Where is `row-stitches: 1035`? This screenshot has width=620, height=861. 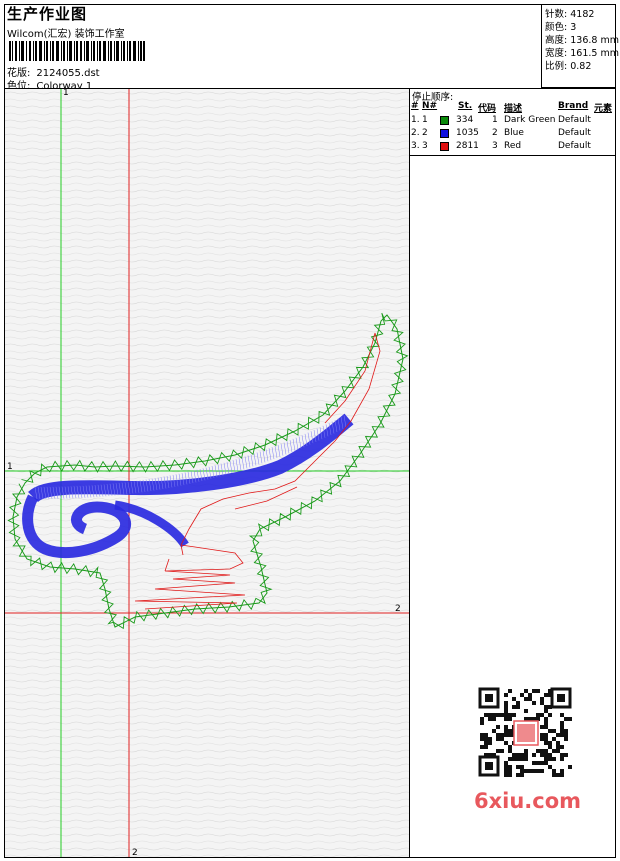
row-stitches: 1035 is located at coordinates (467, 133).